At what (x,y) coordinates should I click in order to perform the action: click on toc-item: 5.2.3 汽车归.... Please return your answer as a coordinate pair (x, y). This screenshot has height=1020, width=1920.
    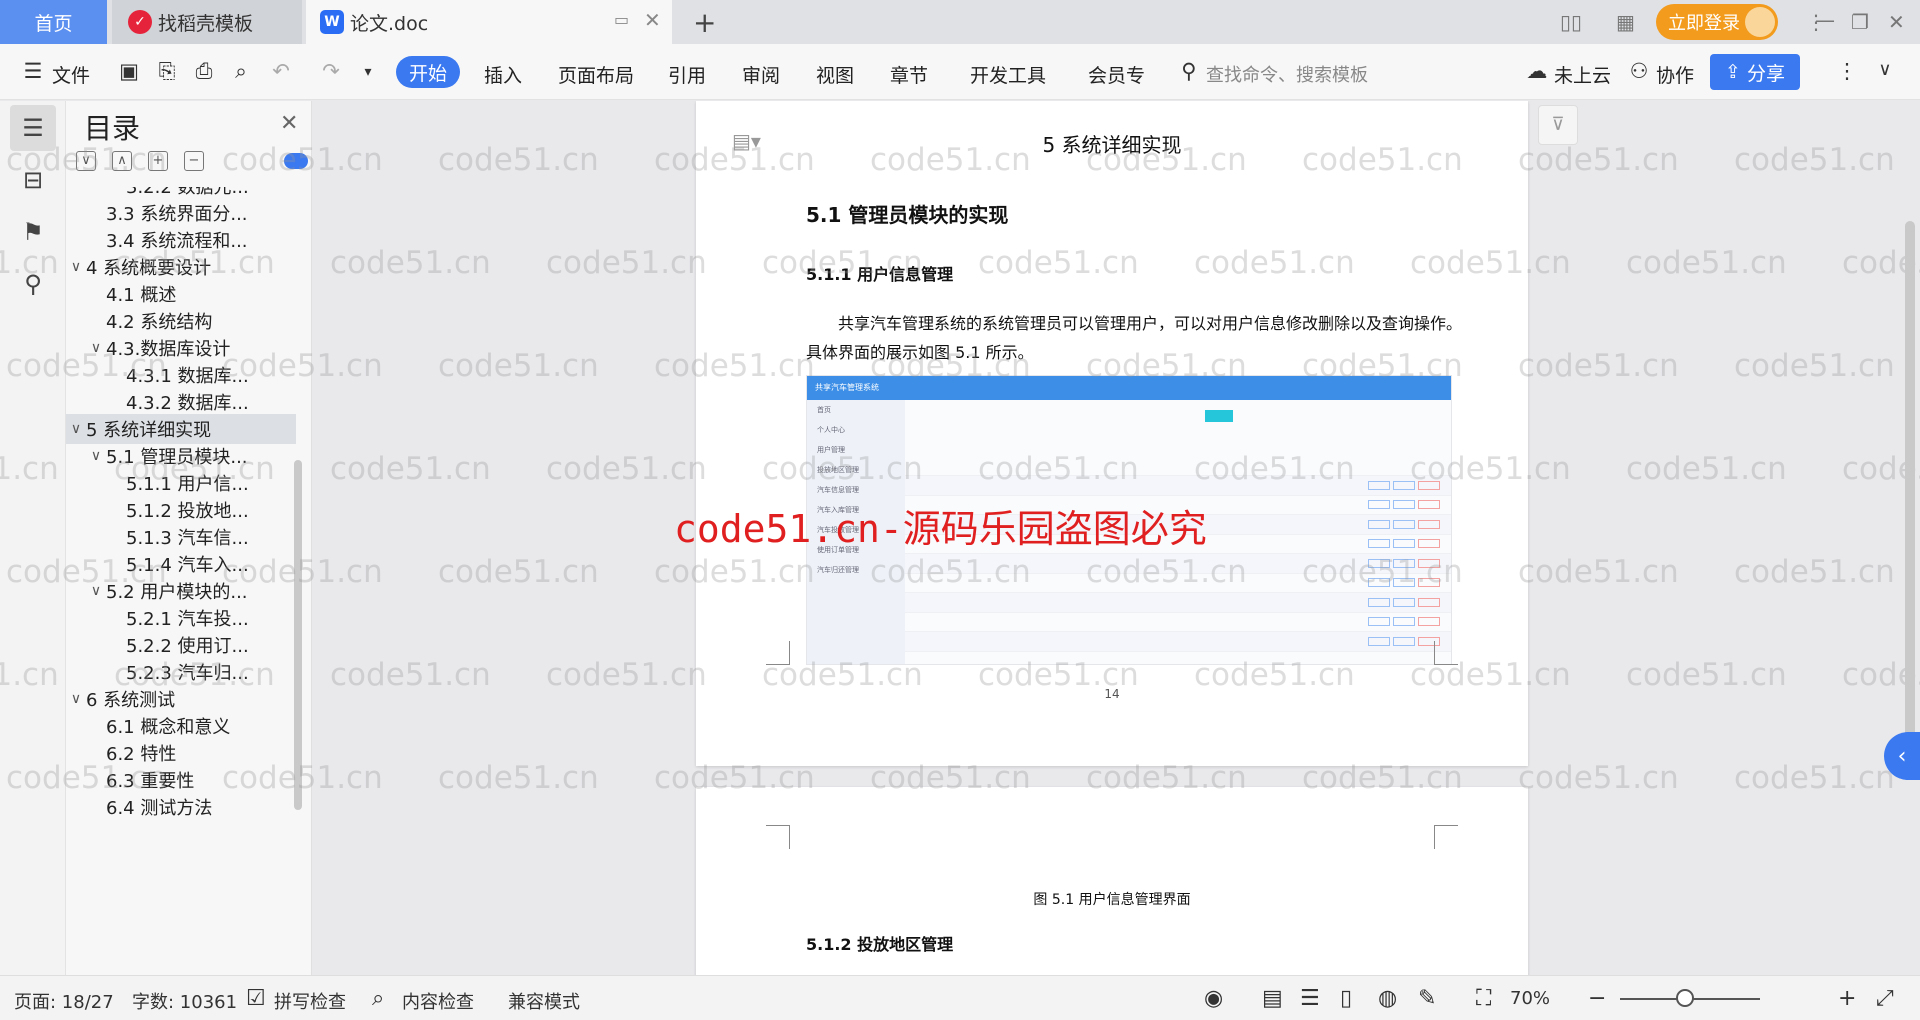
    Looking at the image, I should click on (181, 672).